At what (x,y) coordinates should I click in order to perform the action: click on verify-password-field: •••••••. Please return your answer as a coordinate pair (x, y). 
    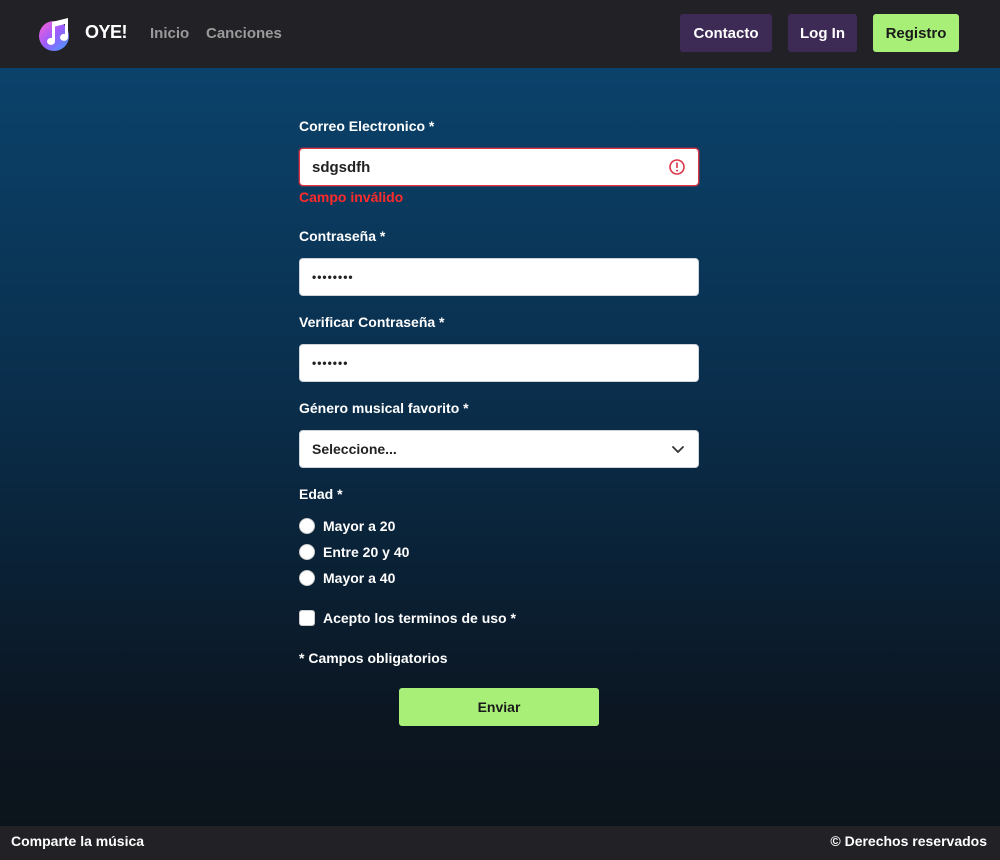
    Looking at the image, I should click on (499, 363).